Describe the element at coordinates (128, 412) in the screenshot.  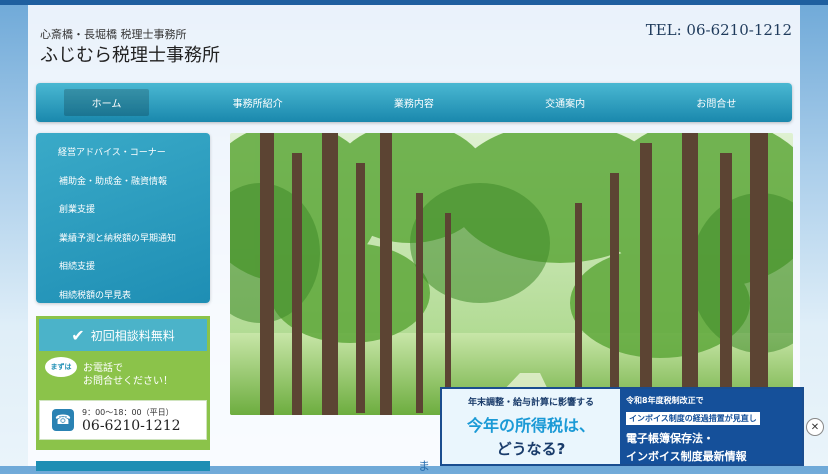
I see `consult-hours: 9：00～18：00（平日）` at that location.